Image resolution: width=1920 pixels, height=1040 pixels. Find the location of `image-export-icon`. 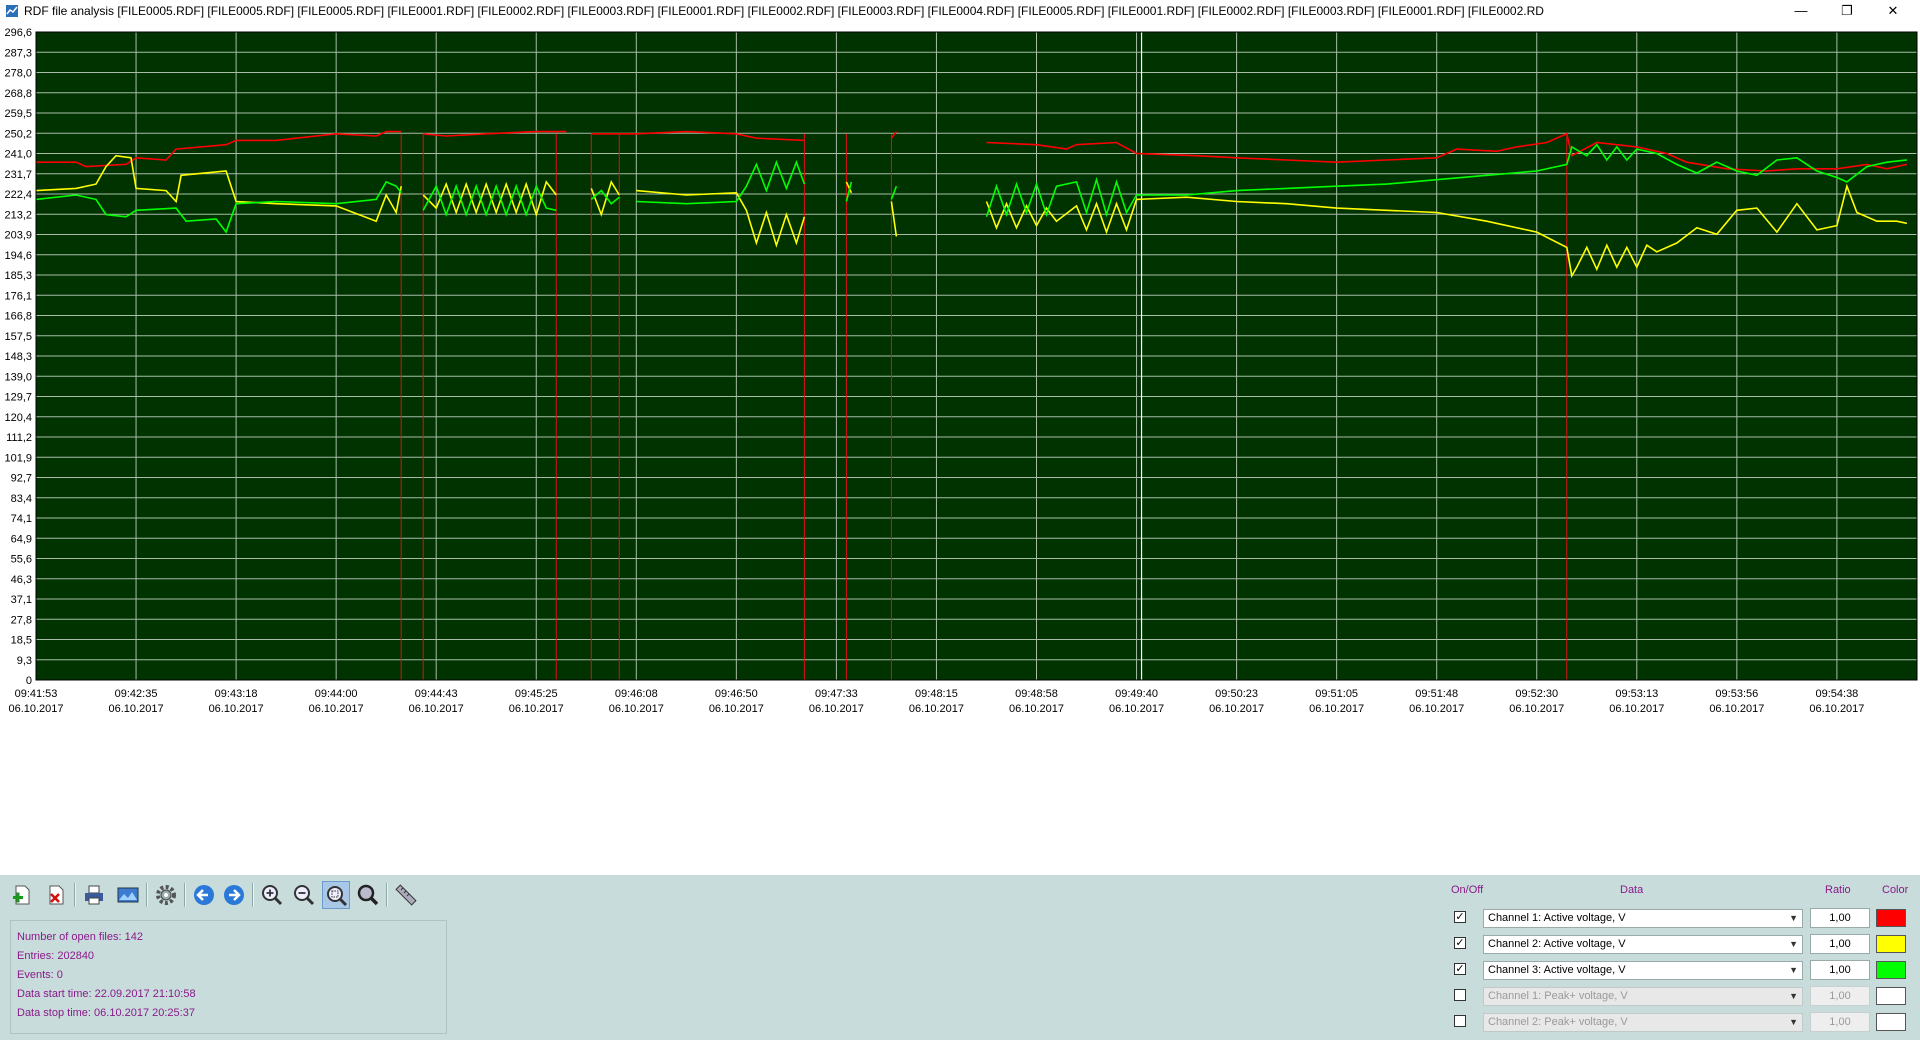

image-export-icon is located at coordinates (128, 895).